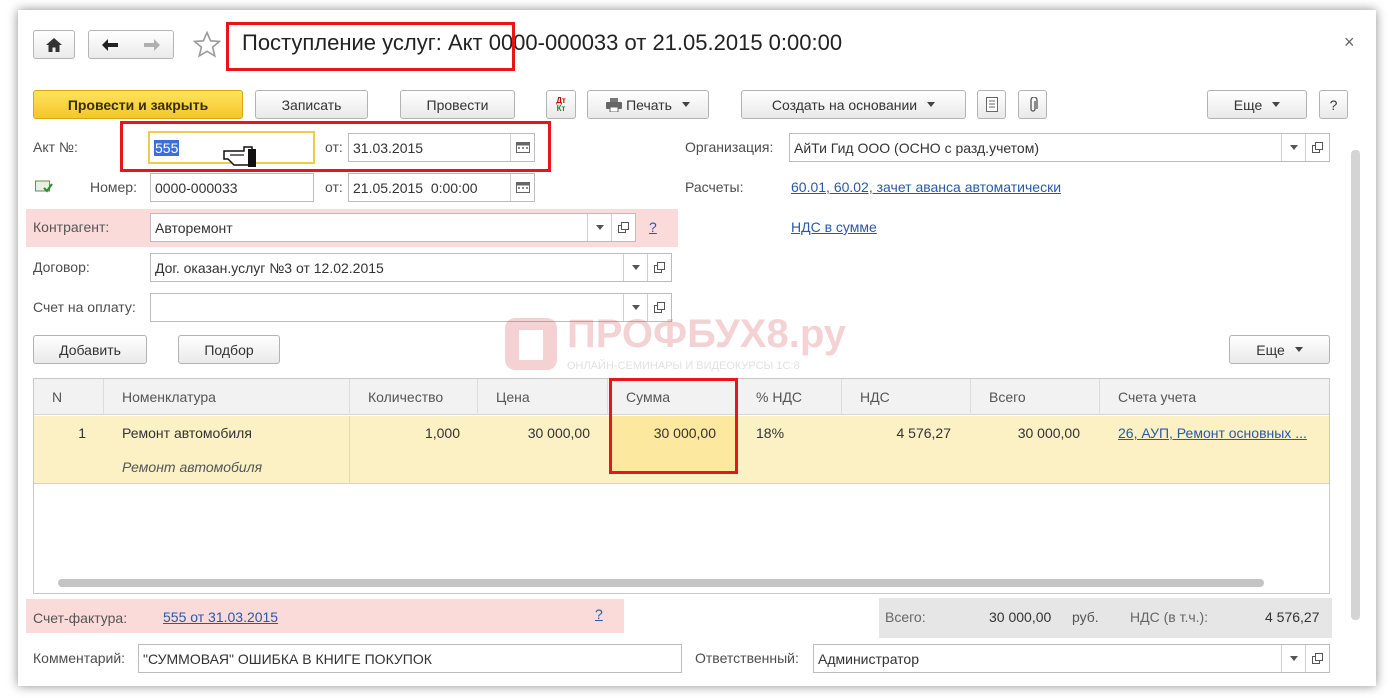 The image size is (1392, 698). What do you see at coordinates (1085, 617) in the screenshot?
I see `currency-label: руб.` at bounding box center [1085, 617].